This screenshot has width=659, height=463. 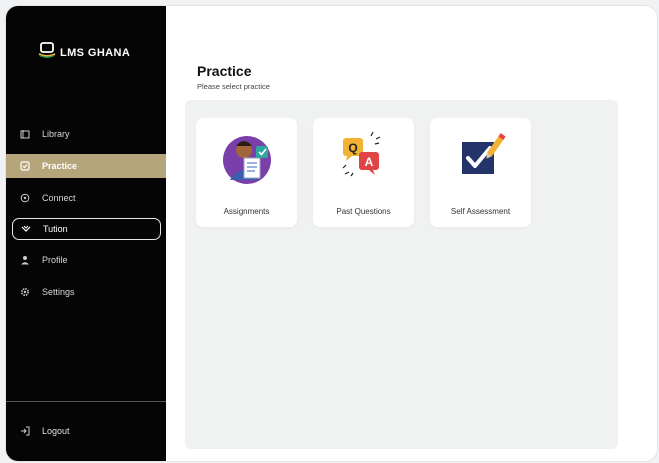 I want to click on sidebar-item-connect: Connect, so click(x=86, y=198).